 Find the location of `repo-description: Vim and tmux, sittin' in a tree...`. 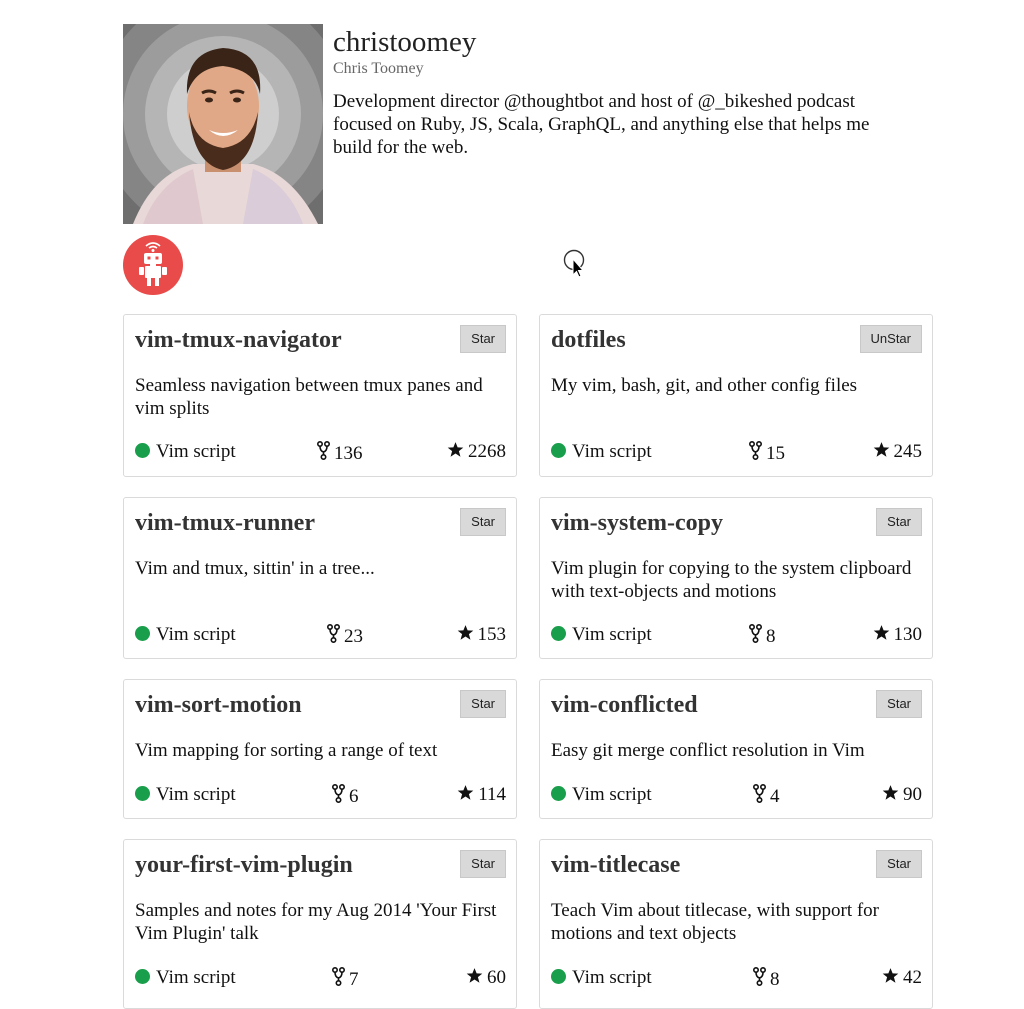

repo-description: Vim and tmux, sittin' in a tree... is located at coordinates (255, 568).